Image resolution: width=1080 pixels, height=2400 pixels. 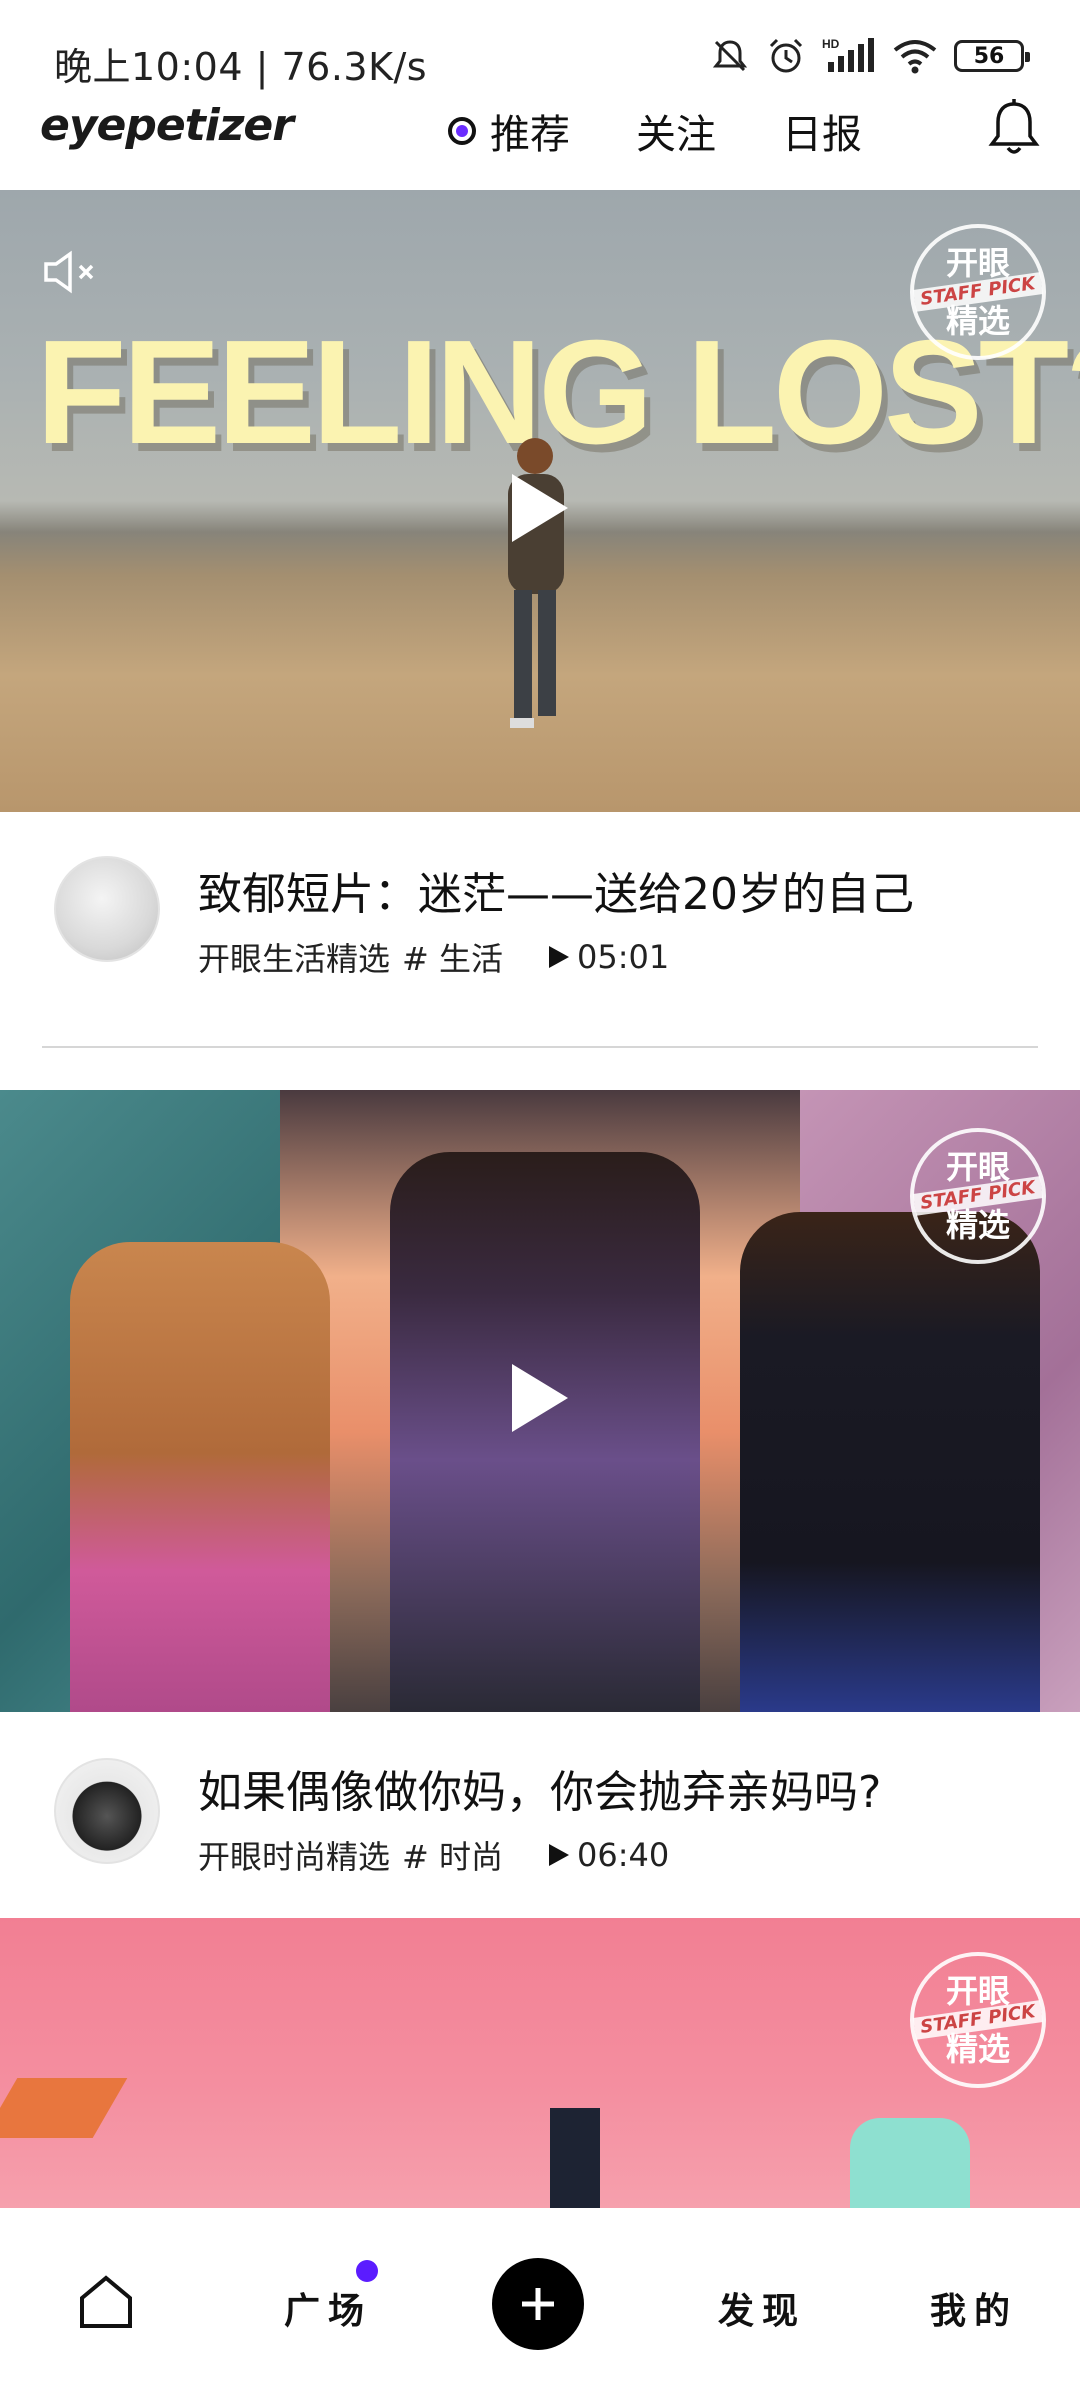 I want to click on video-thumbnail-3: 开眼 STAFF PICK 精选, so click(x=540, y=2063).